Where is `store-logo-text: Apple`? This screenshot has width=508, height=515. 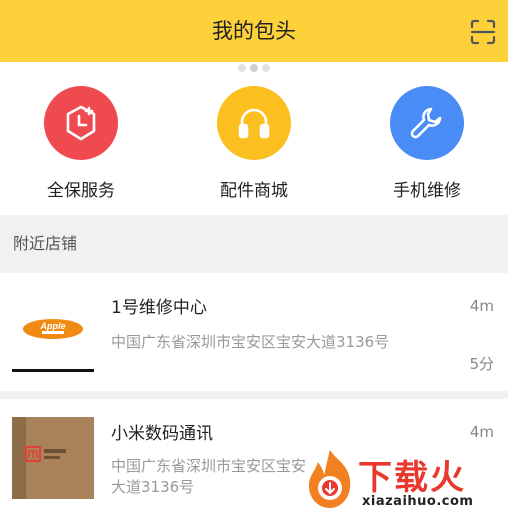 store-logo-text: Apple is located at coordinates (52, 326).